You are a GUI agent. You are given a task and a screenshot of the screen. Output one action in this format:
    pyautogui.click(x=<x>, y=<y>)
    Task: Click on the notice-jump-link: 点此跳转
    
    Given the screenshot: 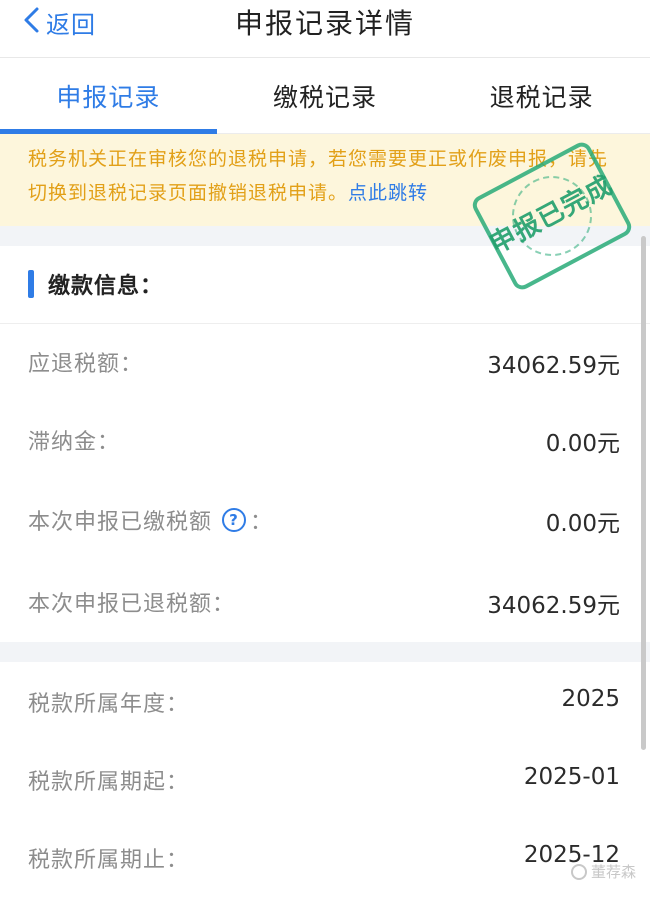 What is the action you would take?
    pyautogui.click(x=388, y=193)
    